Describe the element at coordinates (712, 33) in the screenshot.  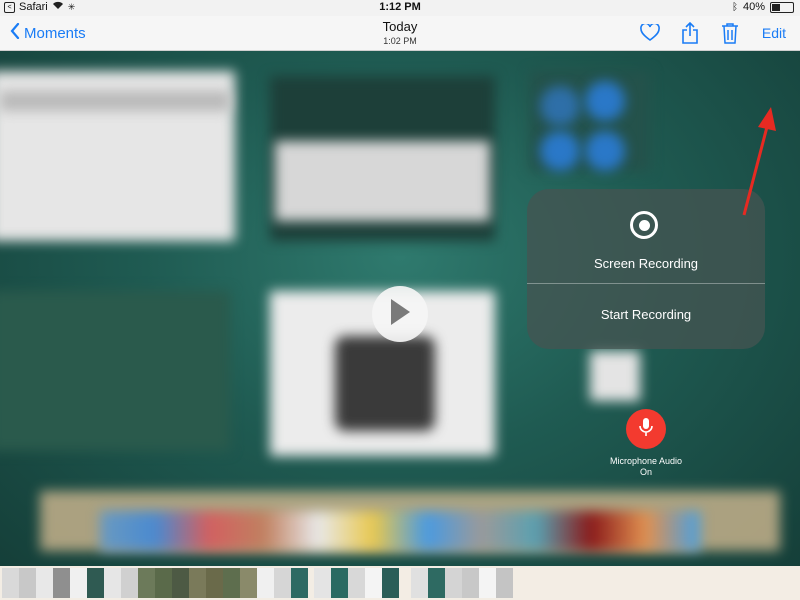
I see `nav-actions: Edit` at that location.